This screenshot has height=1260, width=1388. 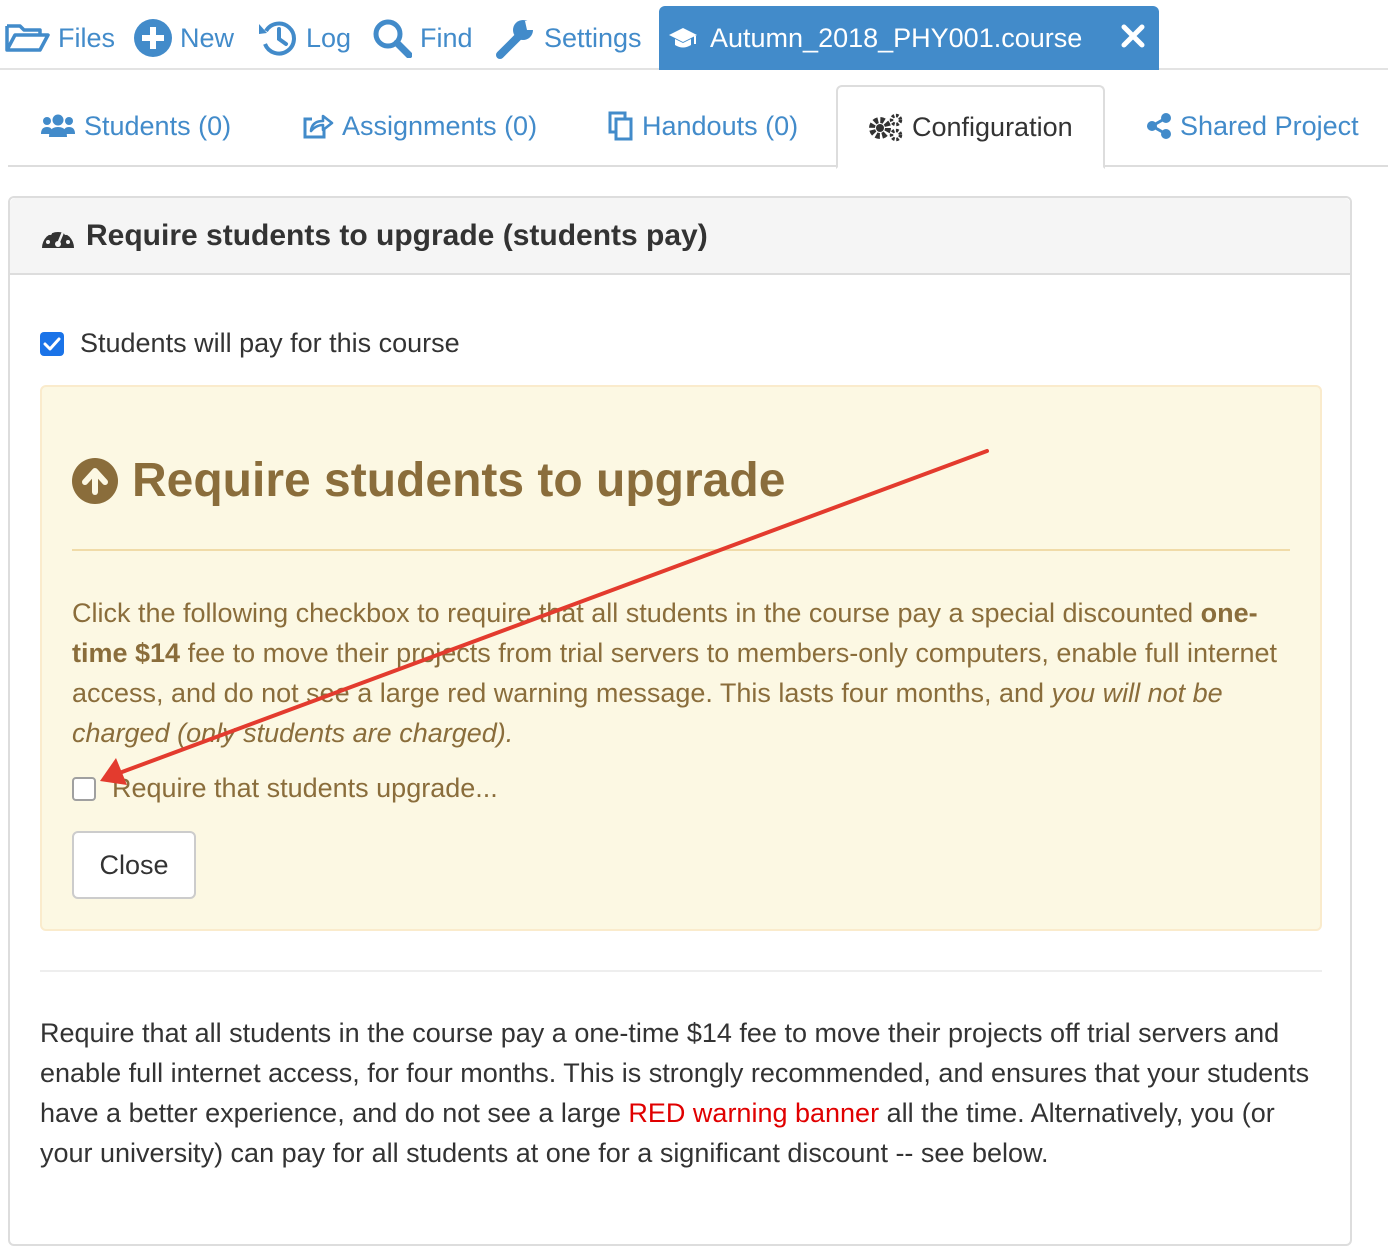 I want to click on files-label: Files, so click(x=87, y=37).